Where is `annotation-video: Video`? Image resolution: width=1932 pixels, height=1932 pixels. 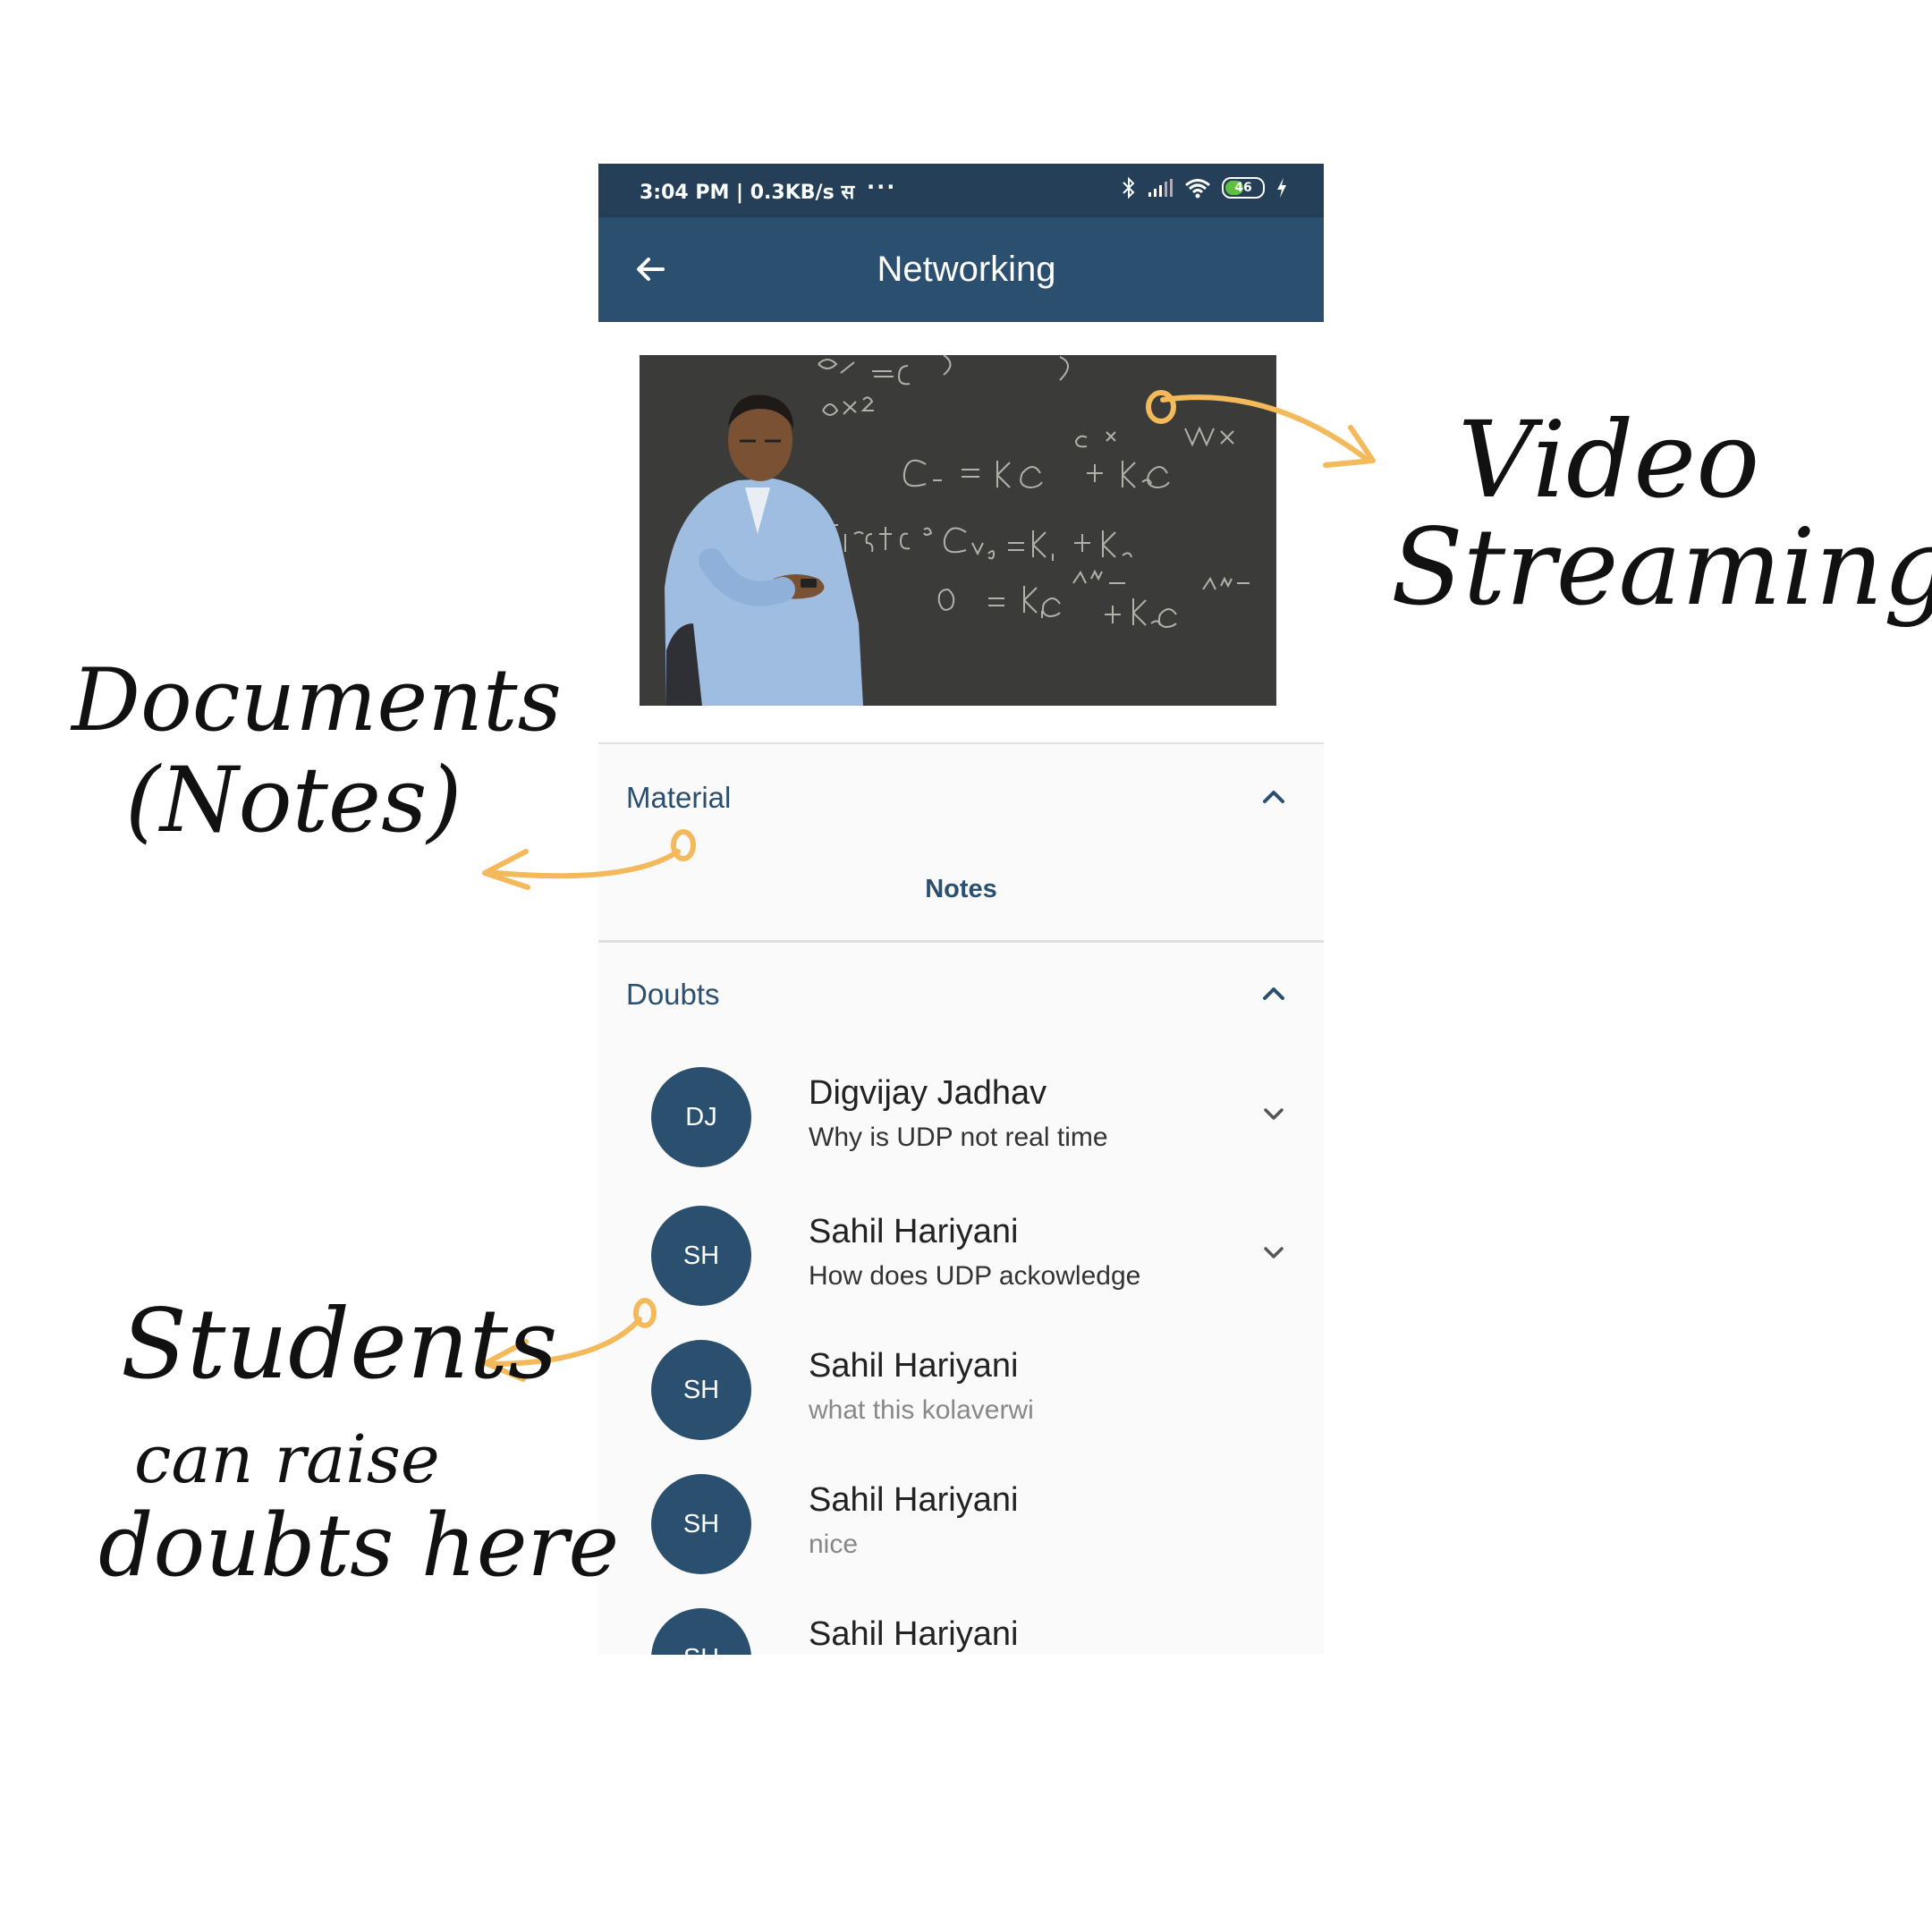 annotation-video: Video is located at coordinates (1609, 459).